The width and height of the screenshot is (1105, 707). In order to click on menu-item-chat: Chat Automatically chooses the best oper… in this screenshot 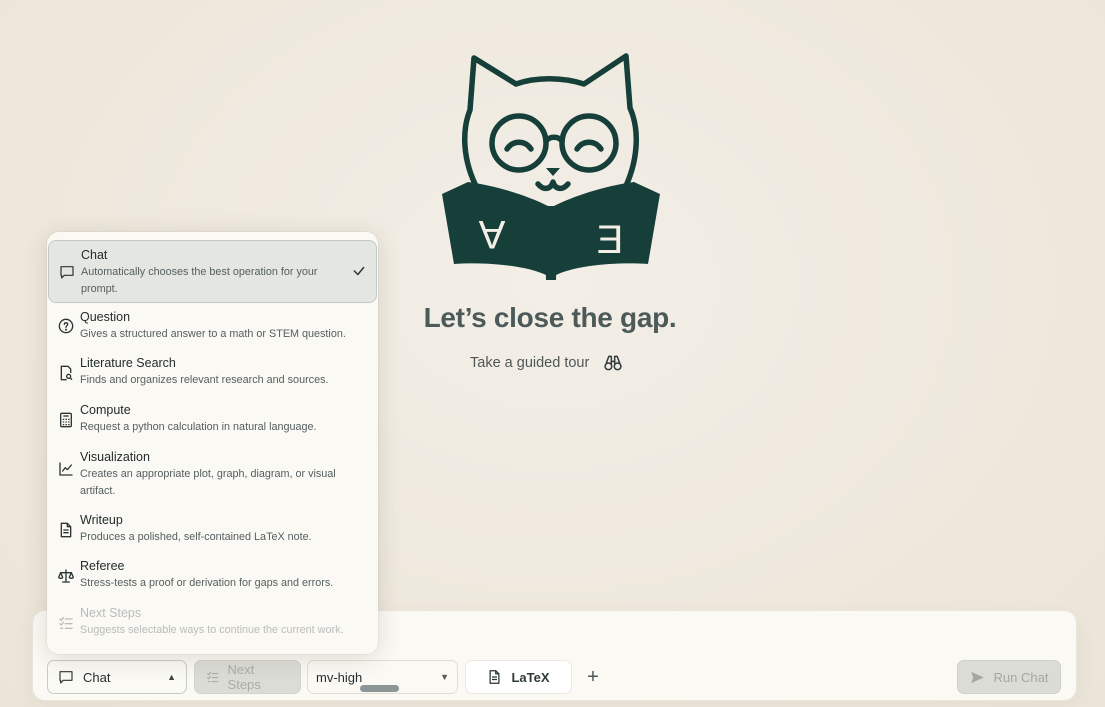, I will do `click(212, 271)`.